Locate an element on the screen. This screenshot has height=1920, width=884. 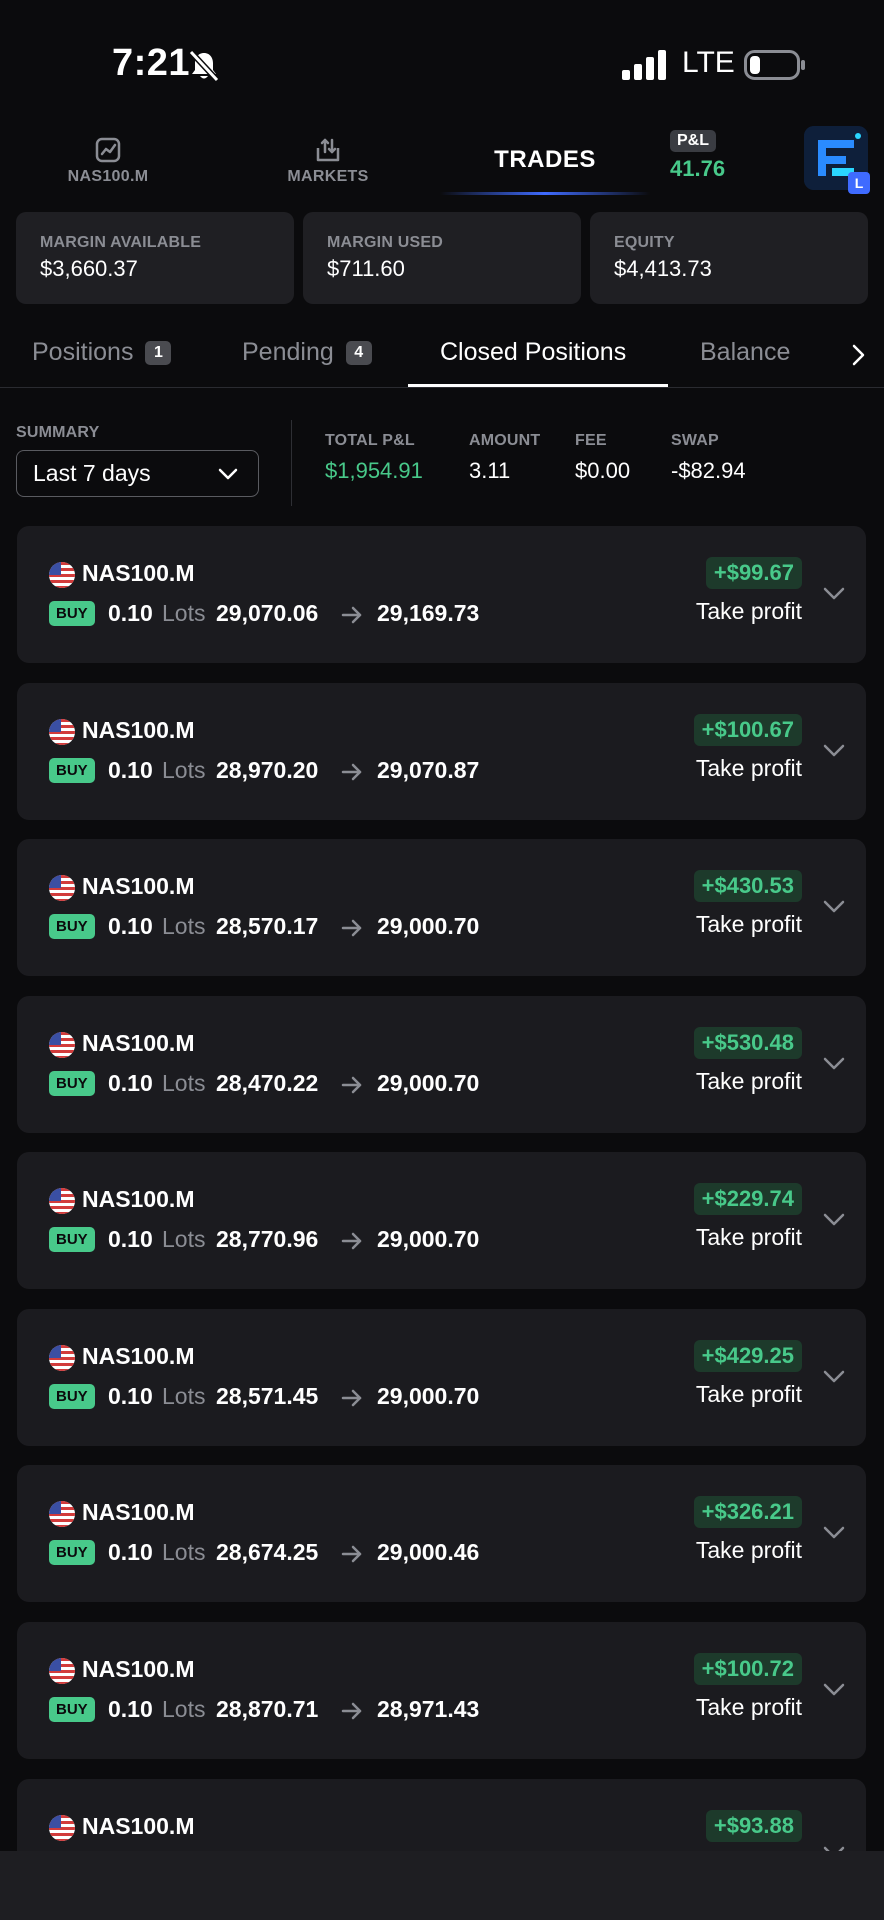
period-select: Last 7 days is located at coordinates (137, 473).